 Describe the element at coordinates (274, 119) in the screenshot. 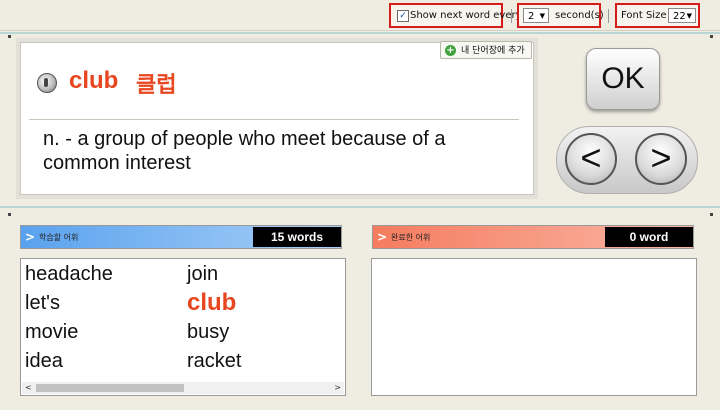

I see `card-divider` at that location.